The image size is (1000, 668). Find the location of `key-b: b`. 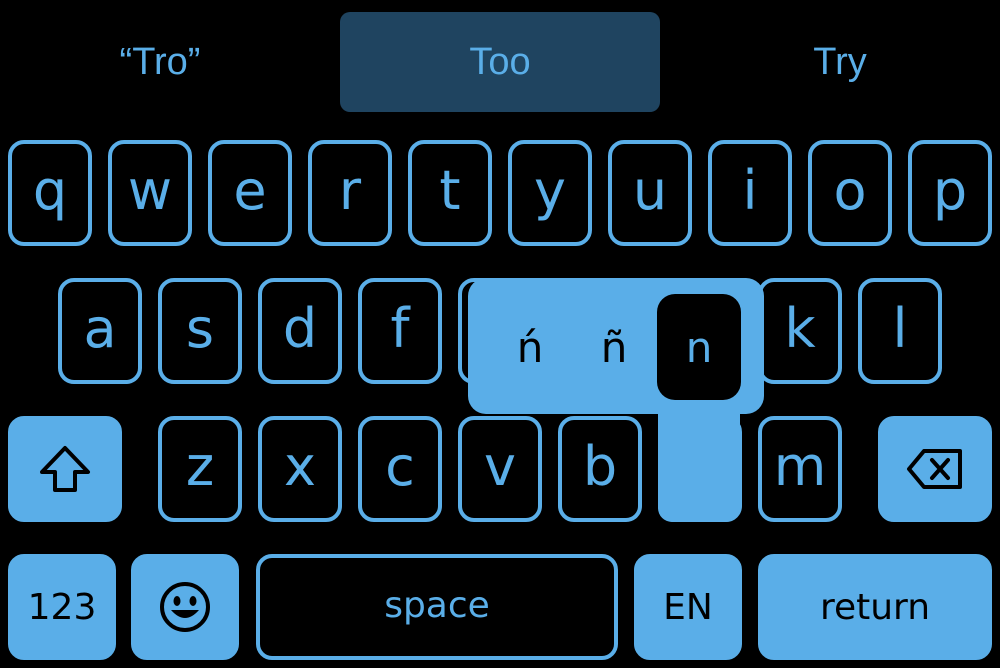

key-b: b is located at coordinates (600, 469).